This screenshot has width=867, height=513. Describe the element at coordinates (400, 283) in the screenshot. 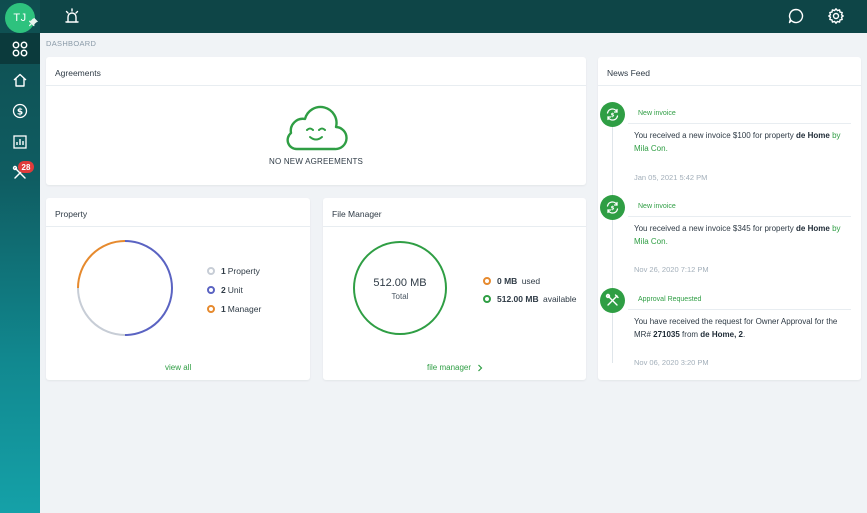

I see `storage-total-size: 512.00 MB` at that location.